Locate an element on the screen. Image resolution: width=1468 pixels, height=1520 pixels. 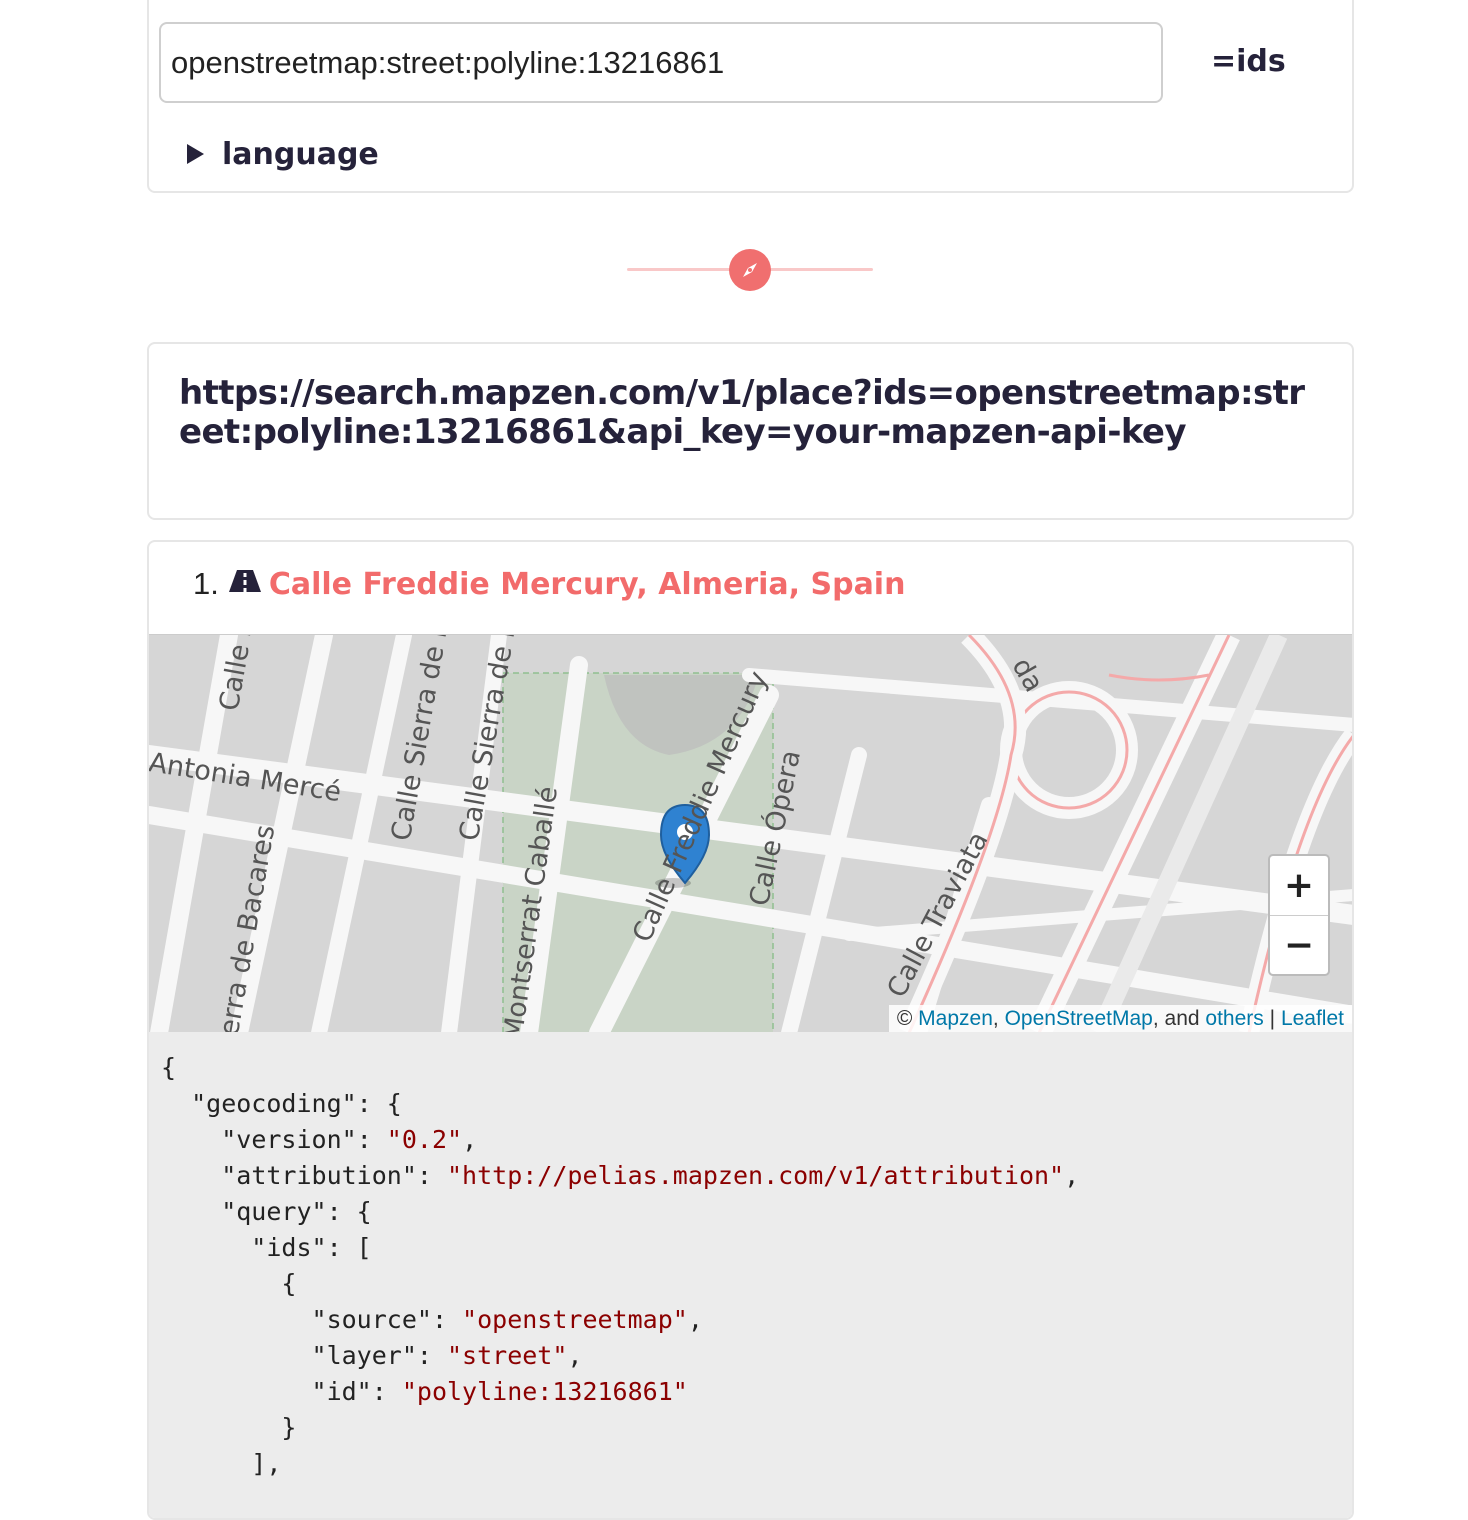
ids-input is located at coordinates (661, 62).